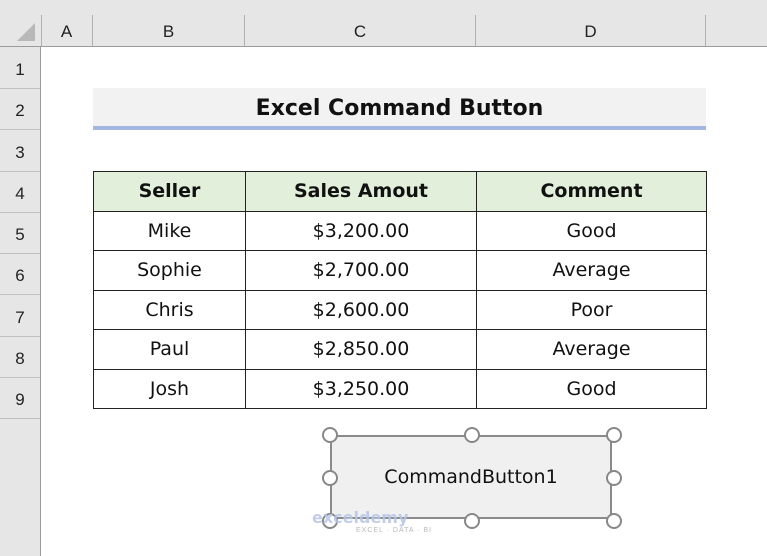  What do you see at coordinates (20, 233) in the screenshot?
I see `row-header-5: 5` at bounding box center [20, 233].